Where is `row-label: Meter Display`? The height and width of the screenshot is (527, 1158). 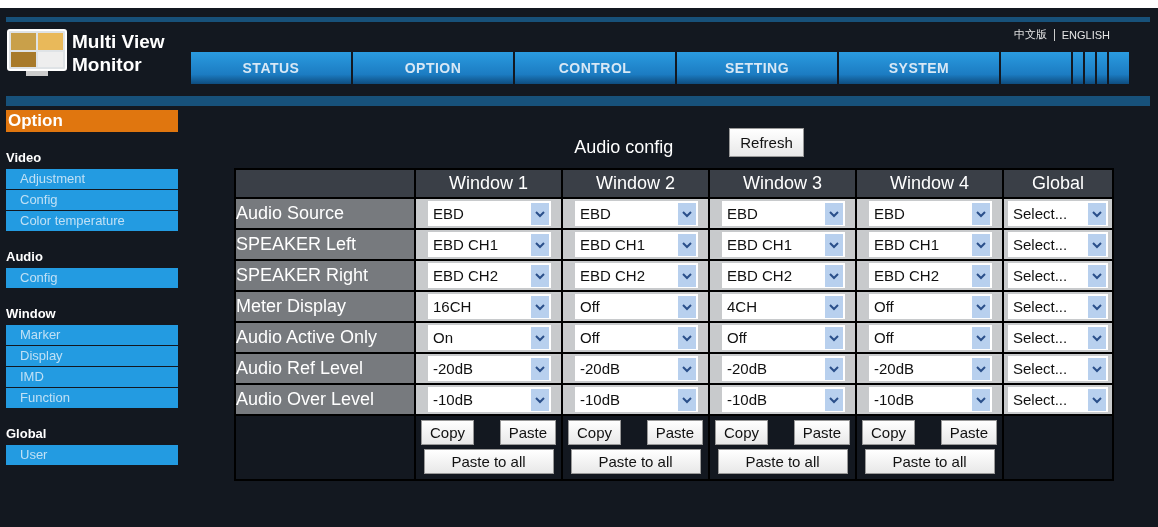 row-label: Meter Display is located at coordinates (325, 306).